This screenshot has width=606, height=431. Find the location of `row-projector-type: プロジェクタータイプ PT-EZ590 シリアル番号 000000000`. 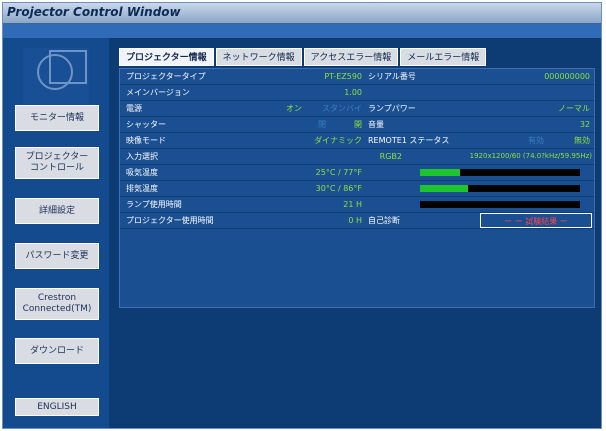

row-projector-type: プロジェクタータイプ PT-EZ590 シリアル番号 000000000 is located at coordinates (357, 77).